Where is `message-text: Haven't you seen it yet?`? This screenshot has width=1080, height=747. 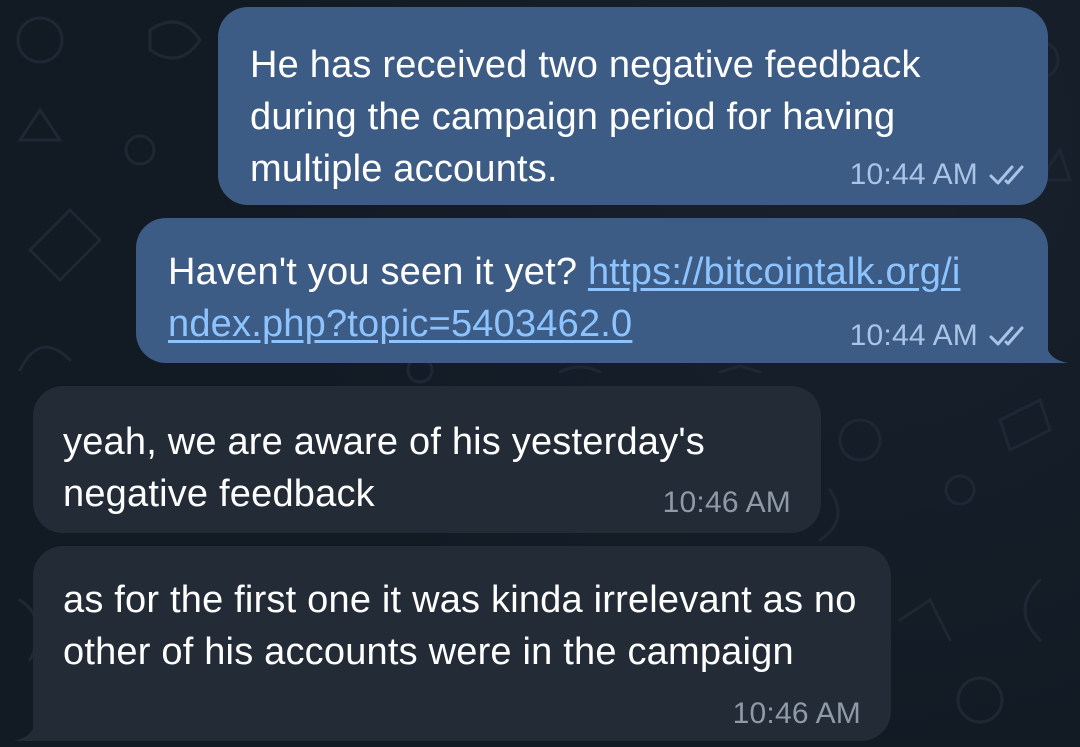
message-text: Haven't you seen it yet? is located at coordinates (378, 272).